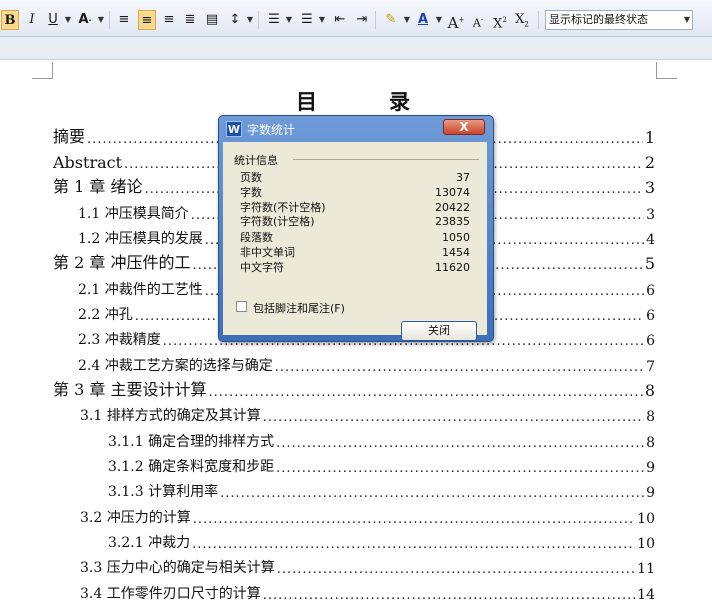  Describe the element at coordinates (381, 465) in the screenshot. I see `toc-entry: 3.1.2 确定条料宽度和步距9` at that location.